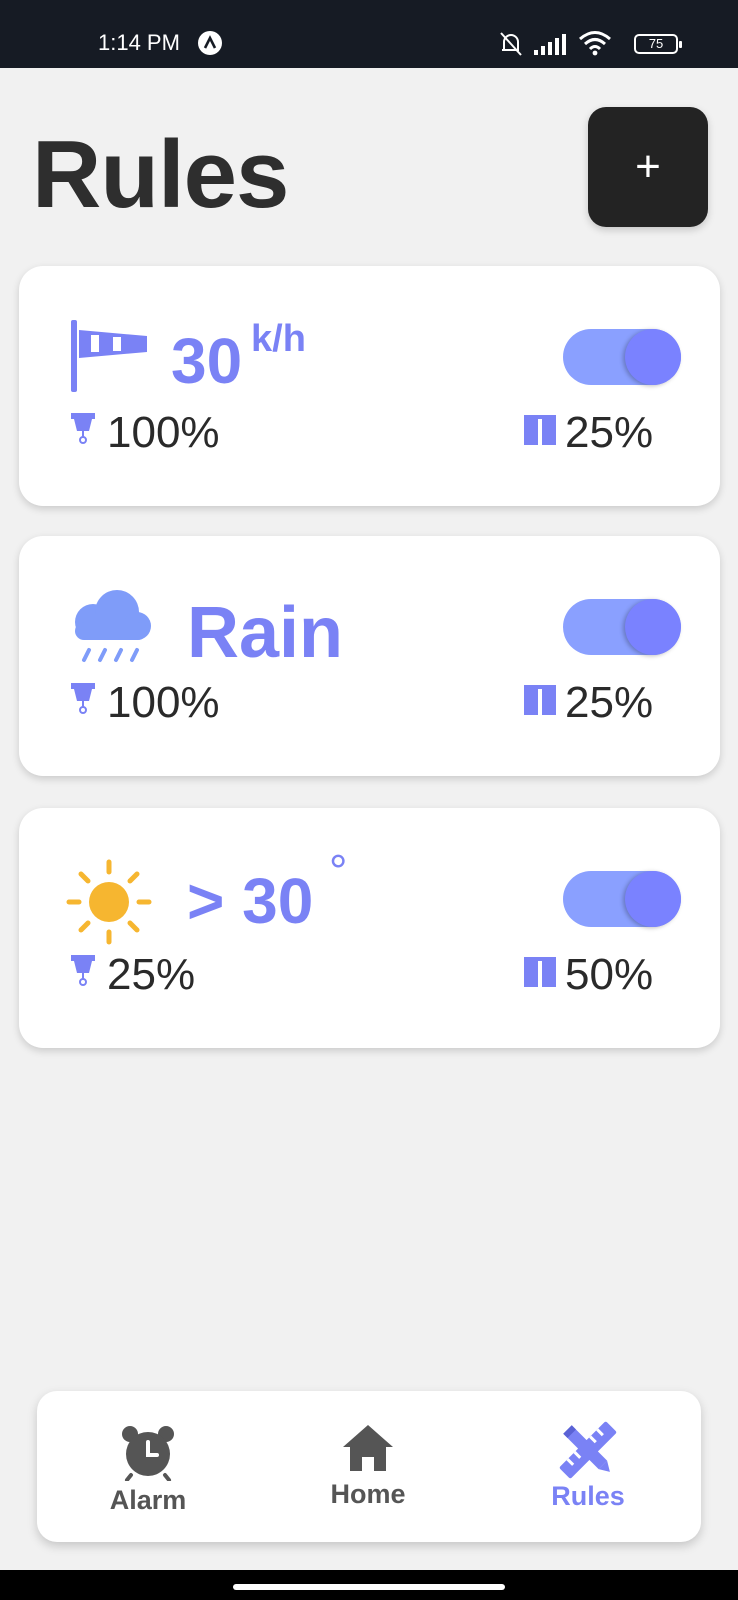 This screenshot has height=1600, width=738. I want to click on plus-icon: +, so click(648, 166).